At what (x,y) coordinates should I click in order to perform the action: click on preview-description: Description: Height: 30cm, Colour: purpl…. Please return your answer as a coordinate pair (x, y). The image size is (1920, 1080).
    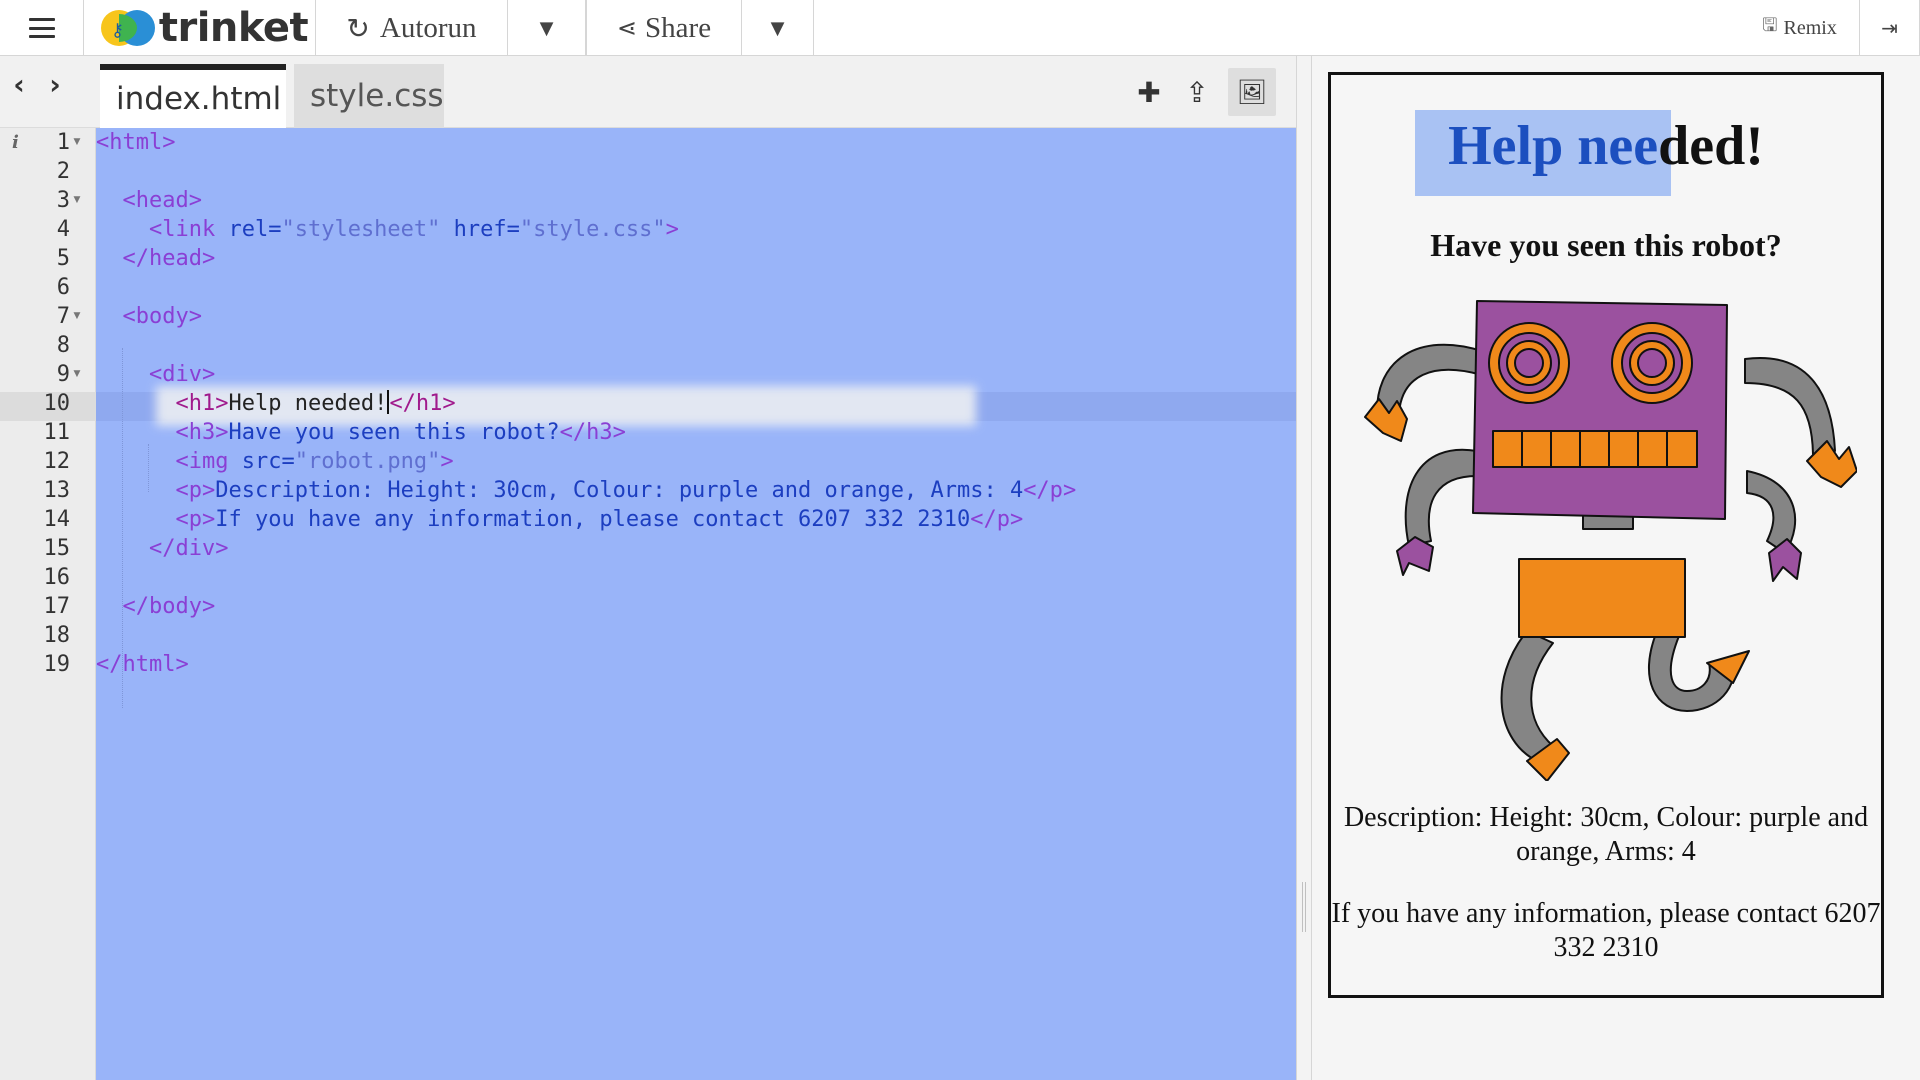
    Looking at the image, I should click on (1606, 834).